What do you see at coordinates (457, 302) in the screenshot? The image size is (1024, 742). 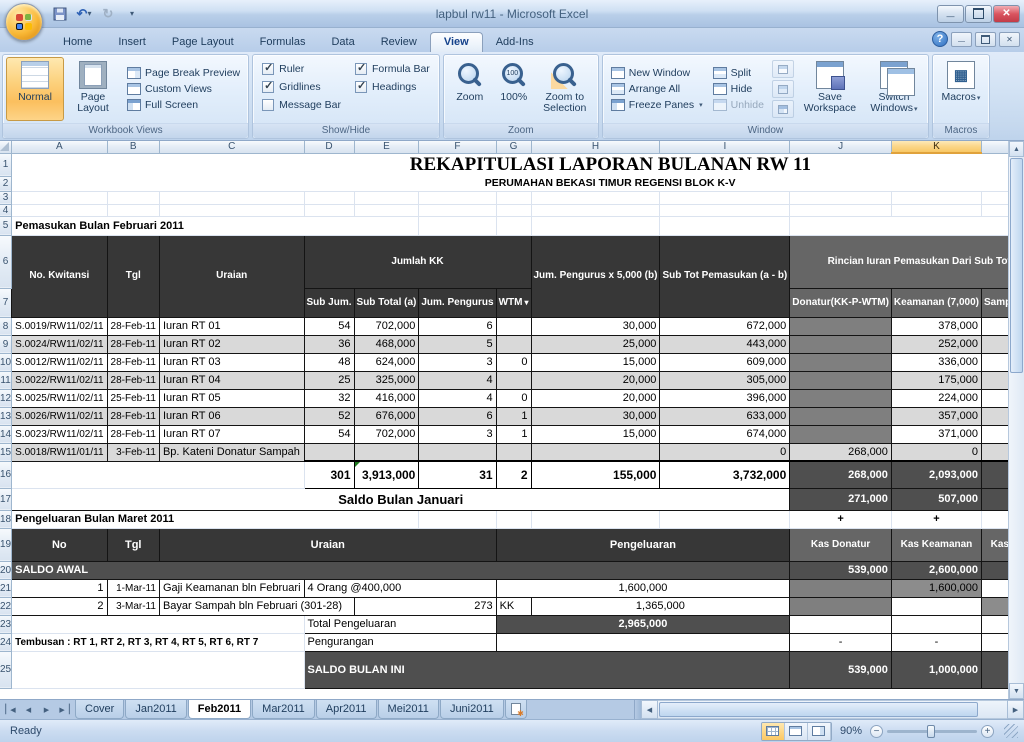 I see `cell: Jum. Pengurus` at bounding box center [457, 302].